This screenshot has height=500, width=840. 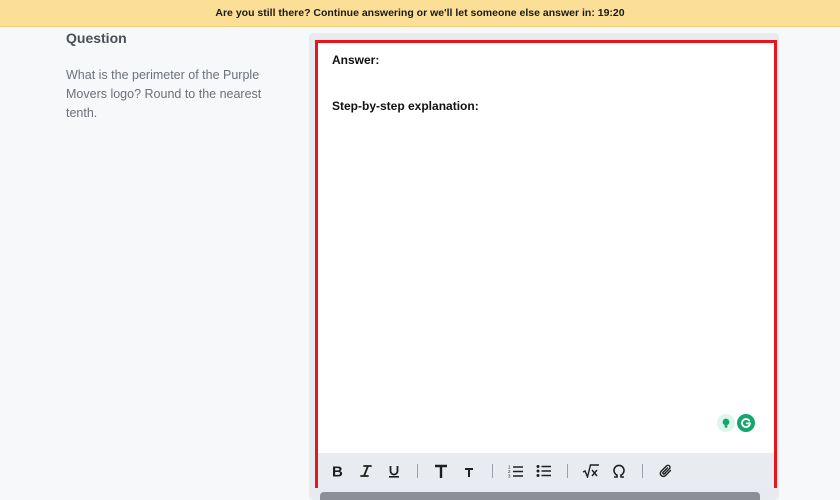 I want to click on question-heading: Question, so click(x=96, y=38).